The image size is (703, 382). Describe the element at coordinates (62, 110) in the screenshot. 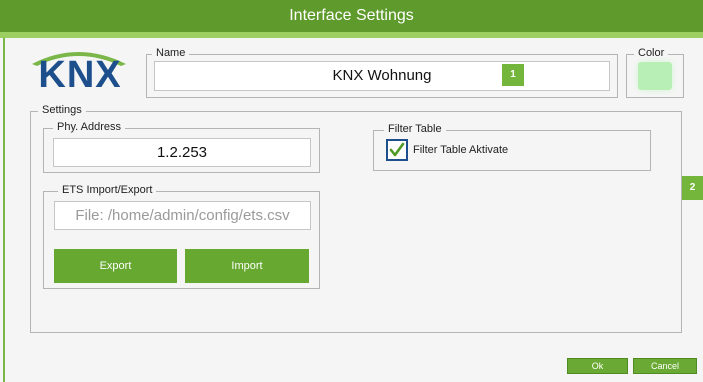

I see `settings-legend: Settings` at that location.